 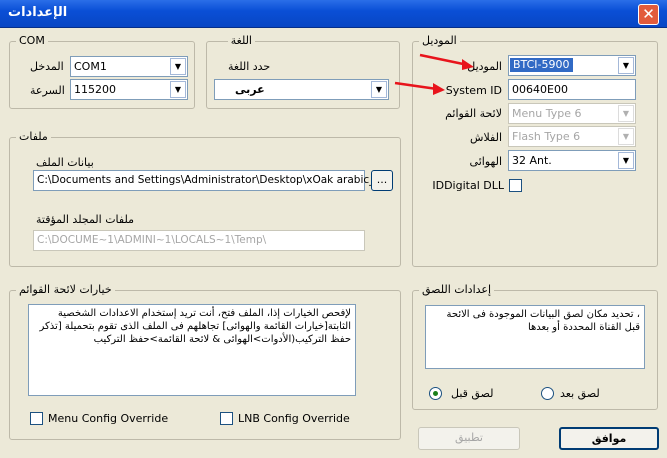 I want to click on menu-list-label: لائحة القوائم, so click(x=473, y=113).